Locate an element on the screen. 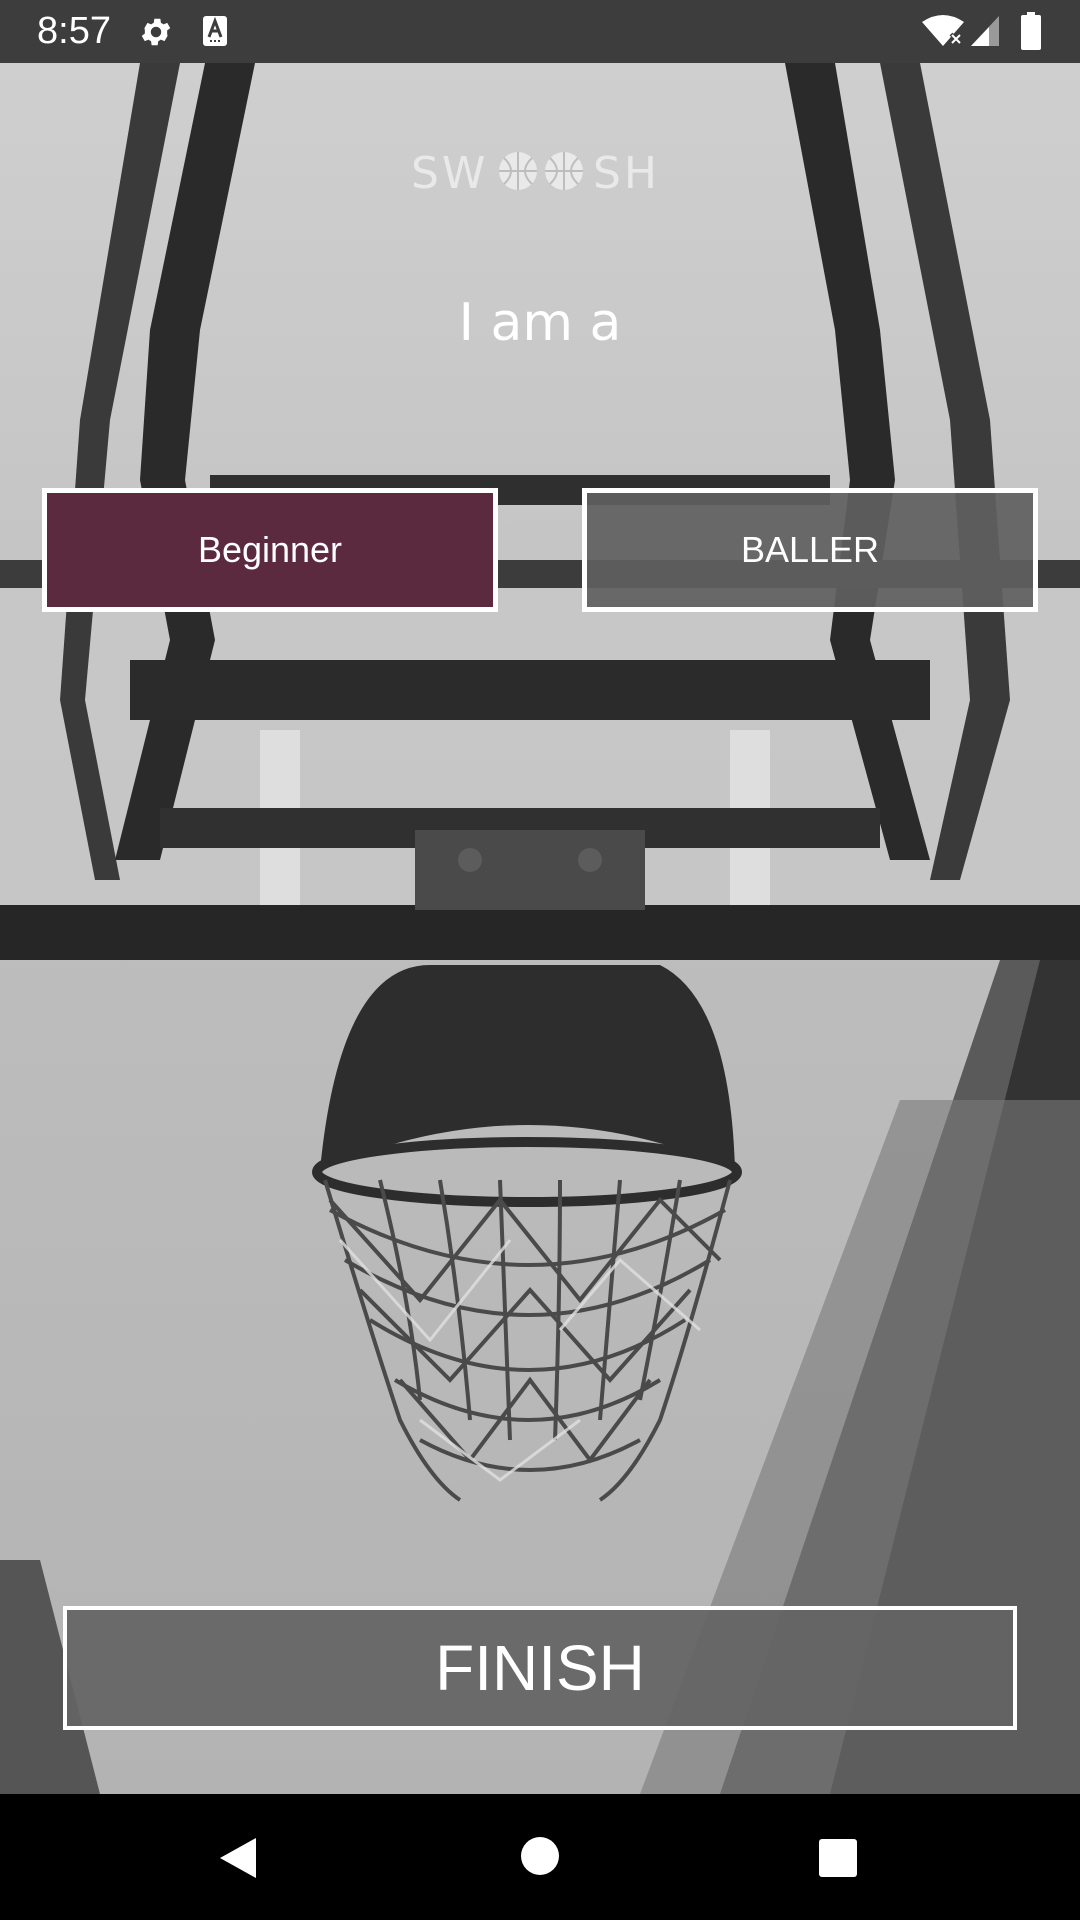  beginner-button-label: Beginner is located at coordinates (270, 549).